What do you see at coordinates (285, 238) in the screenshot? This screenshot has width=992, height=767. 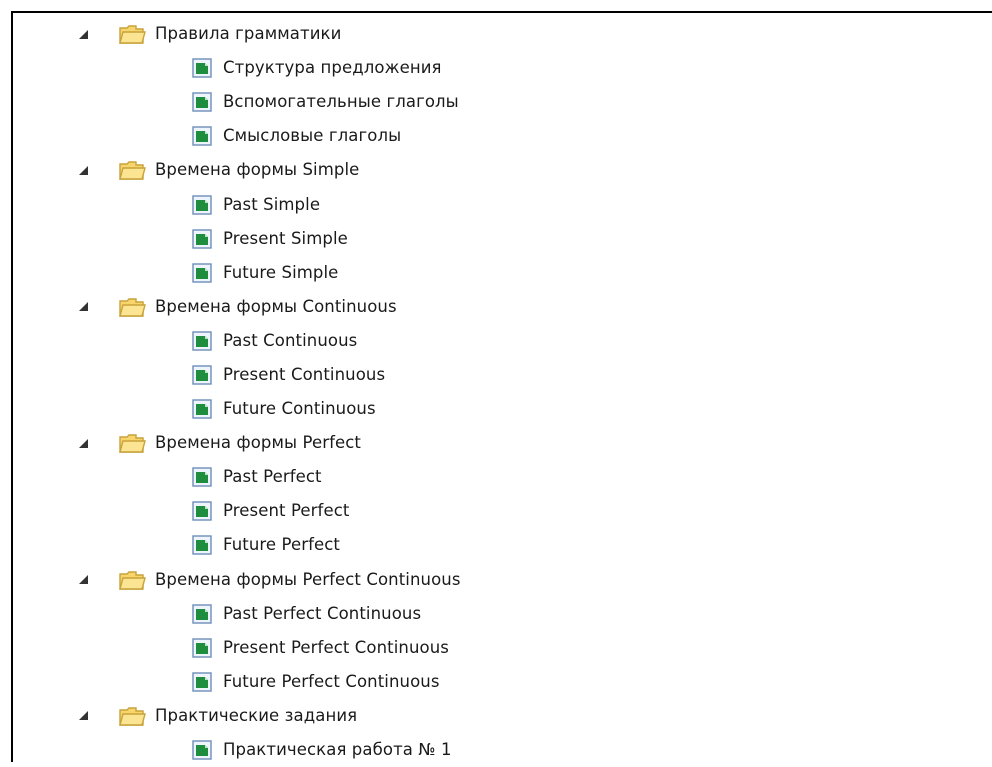 I see `item-label: Present Simple` at bounding box center [285, 238].